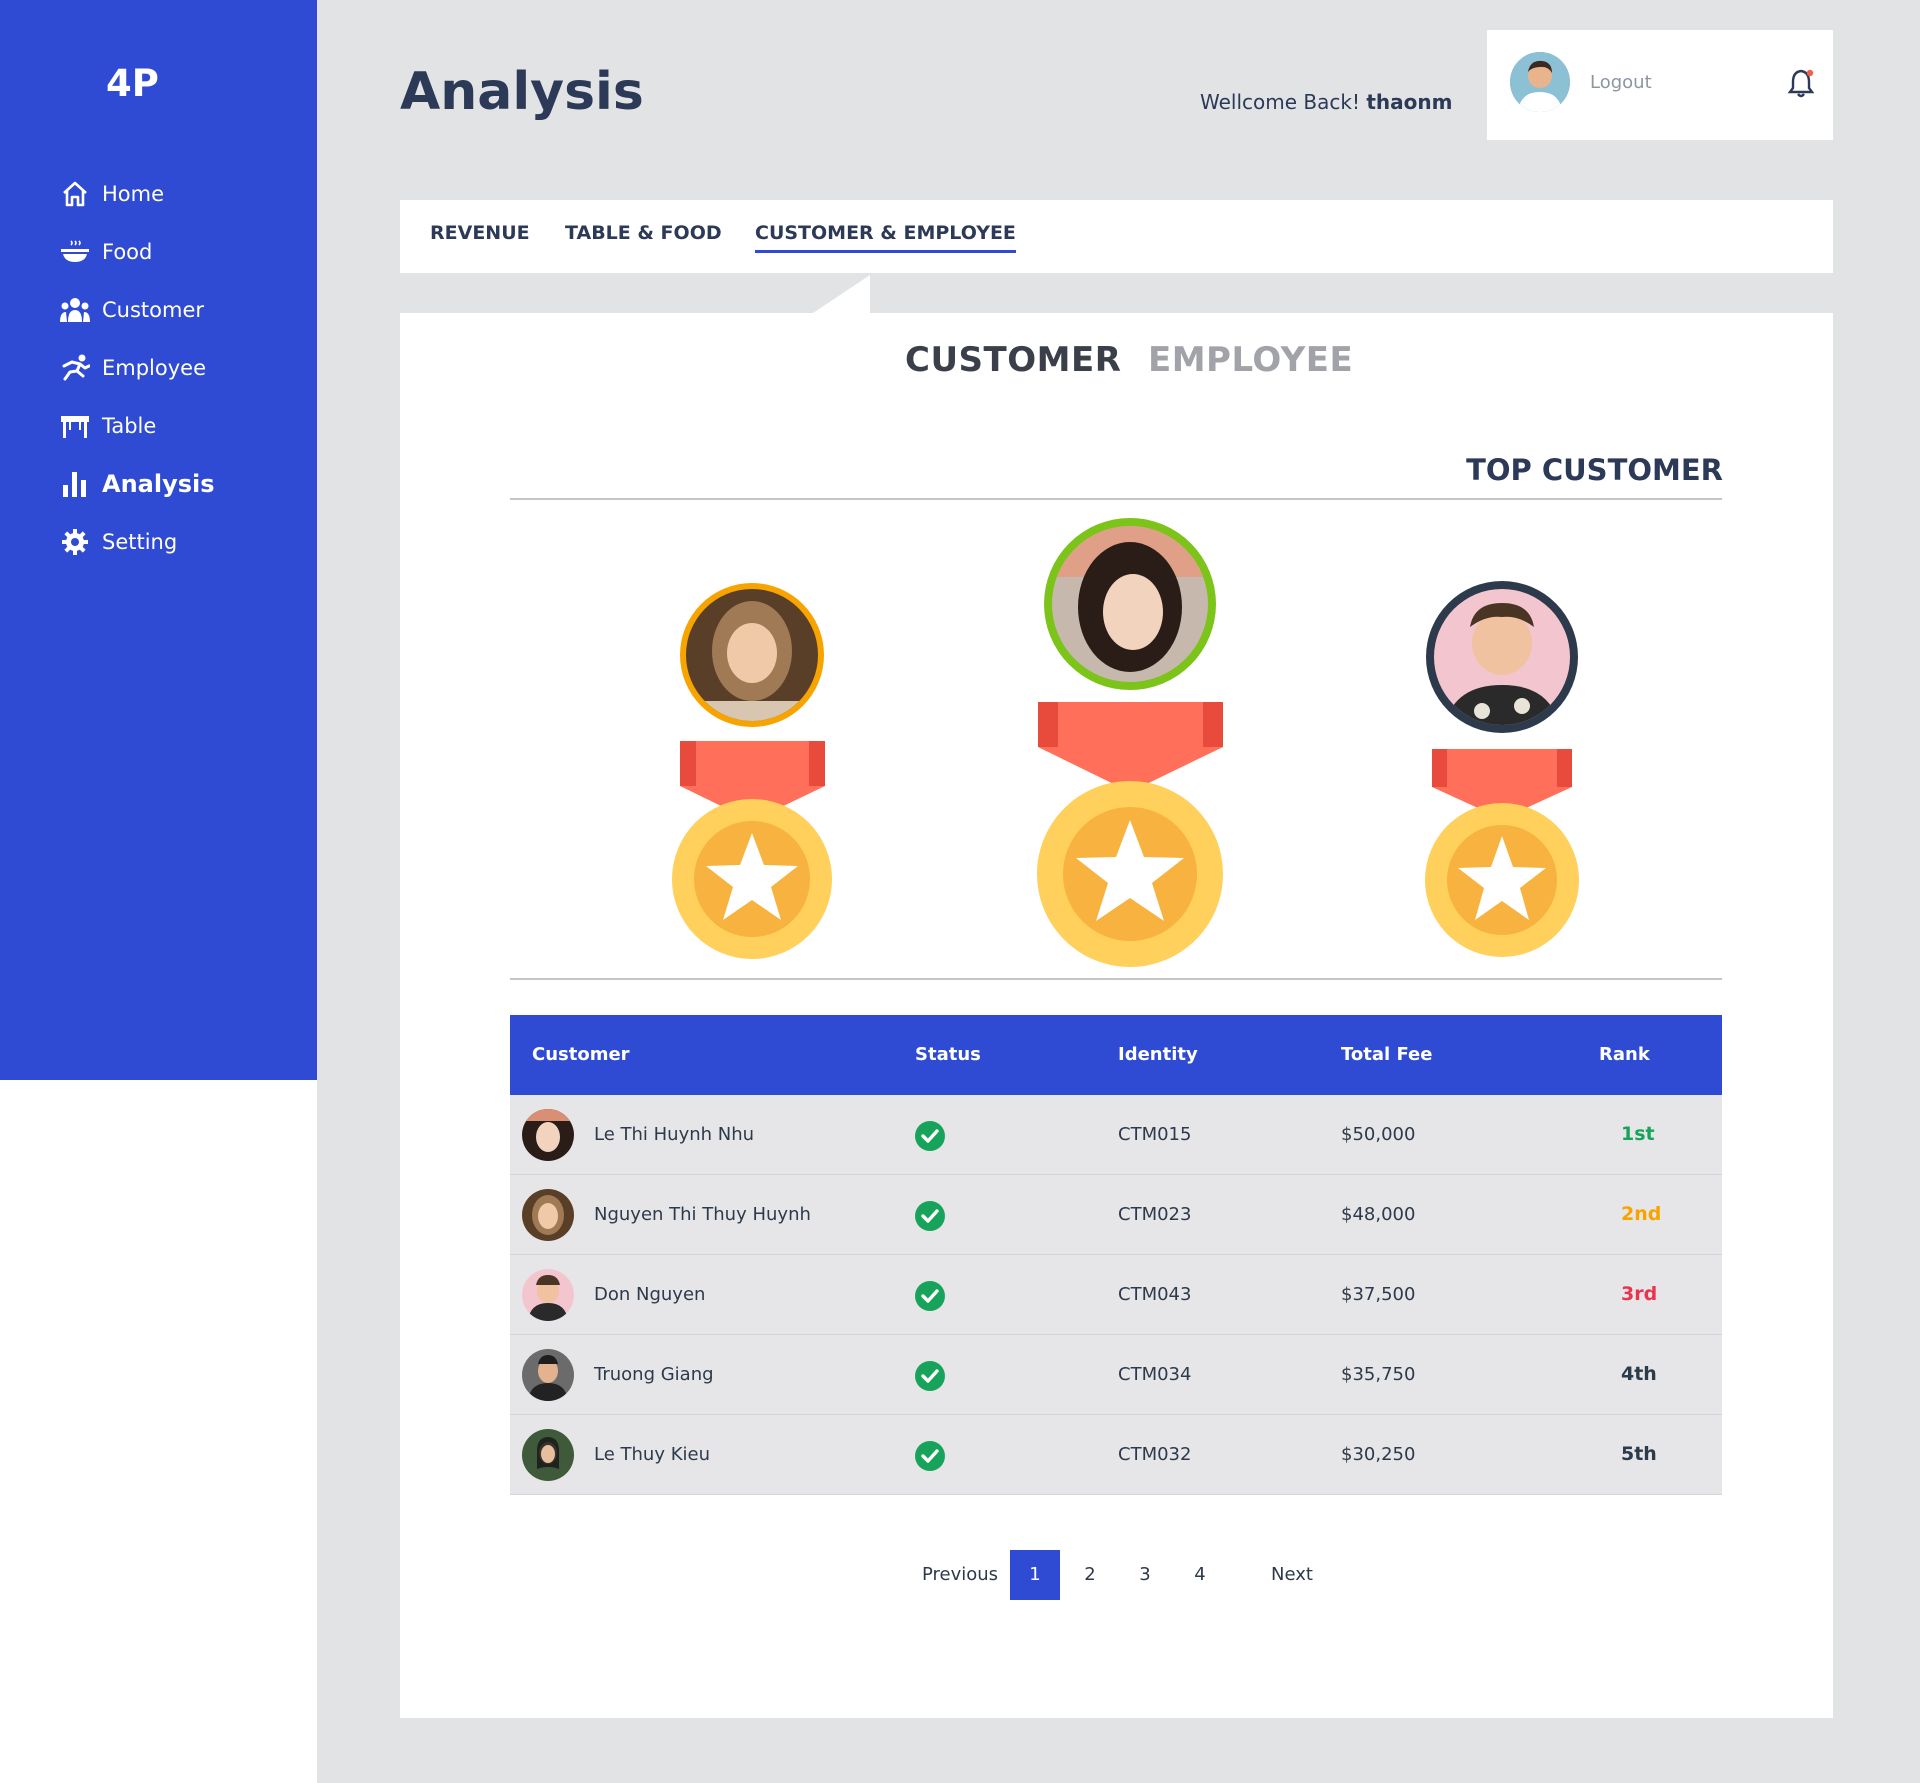  I want to click on sidebar-item-setting: Setting, so click(136, 542).